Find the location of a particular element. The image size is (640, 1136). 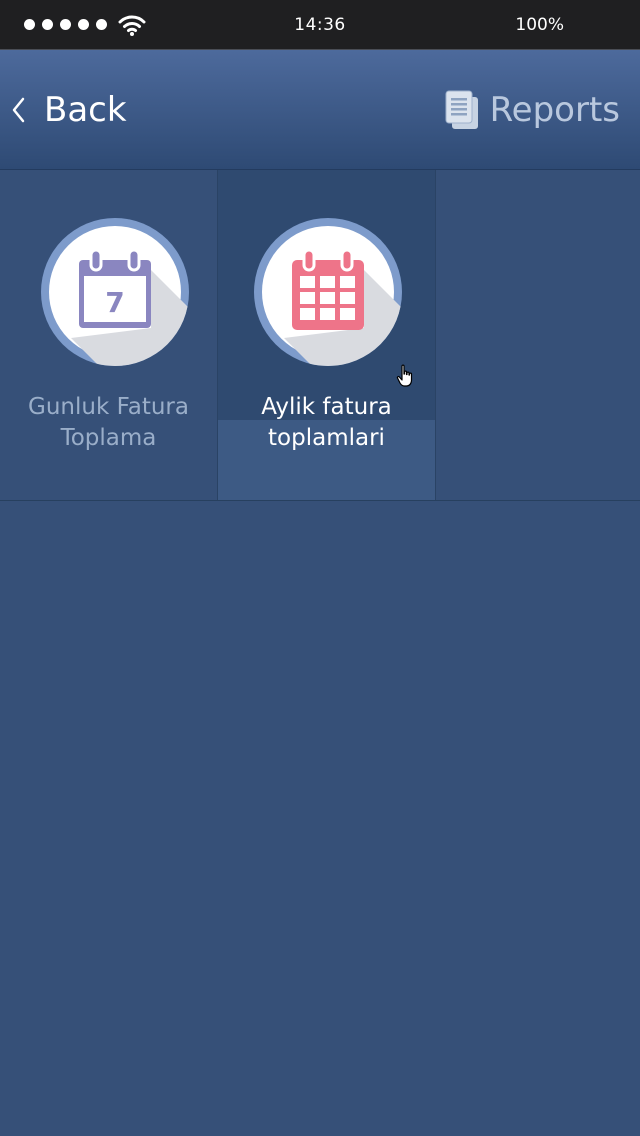

hand-cursor-icon is located at coordinates (404, 375).